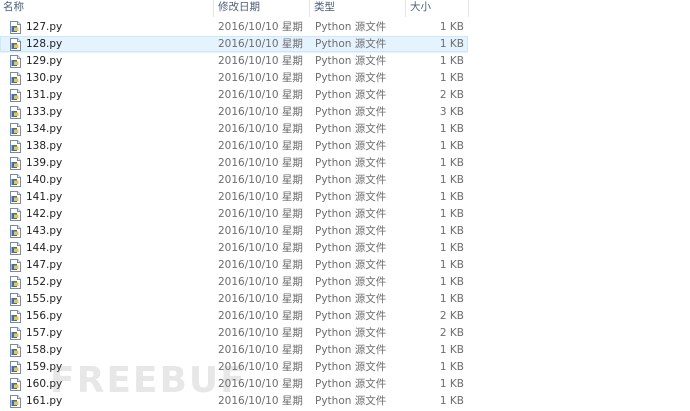 The width and height of the screenshot is (690, 411). Describe the element at coordinates (44, 180) in the screenshot. I see `file-name: 140.py` at that location.